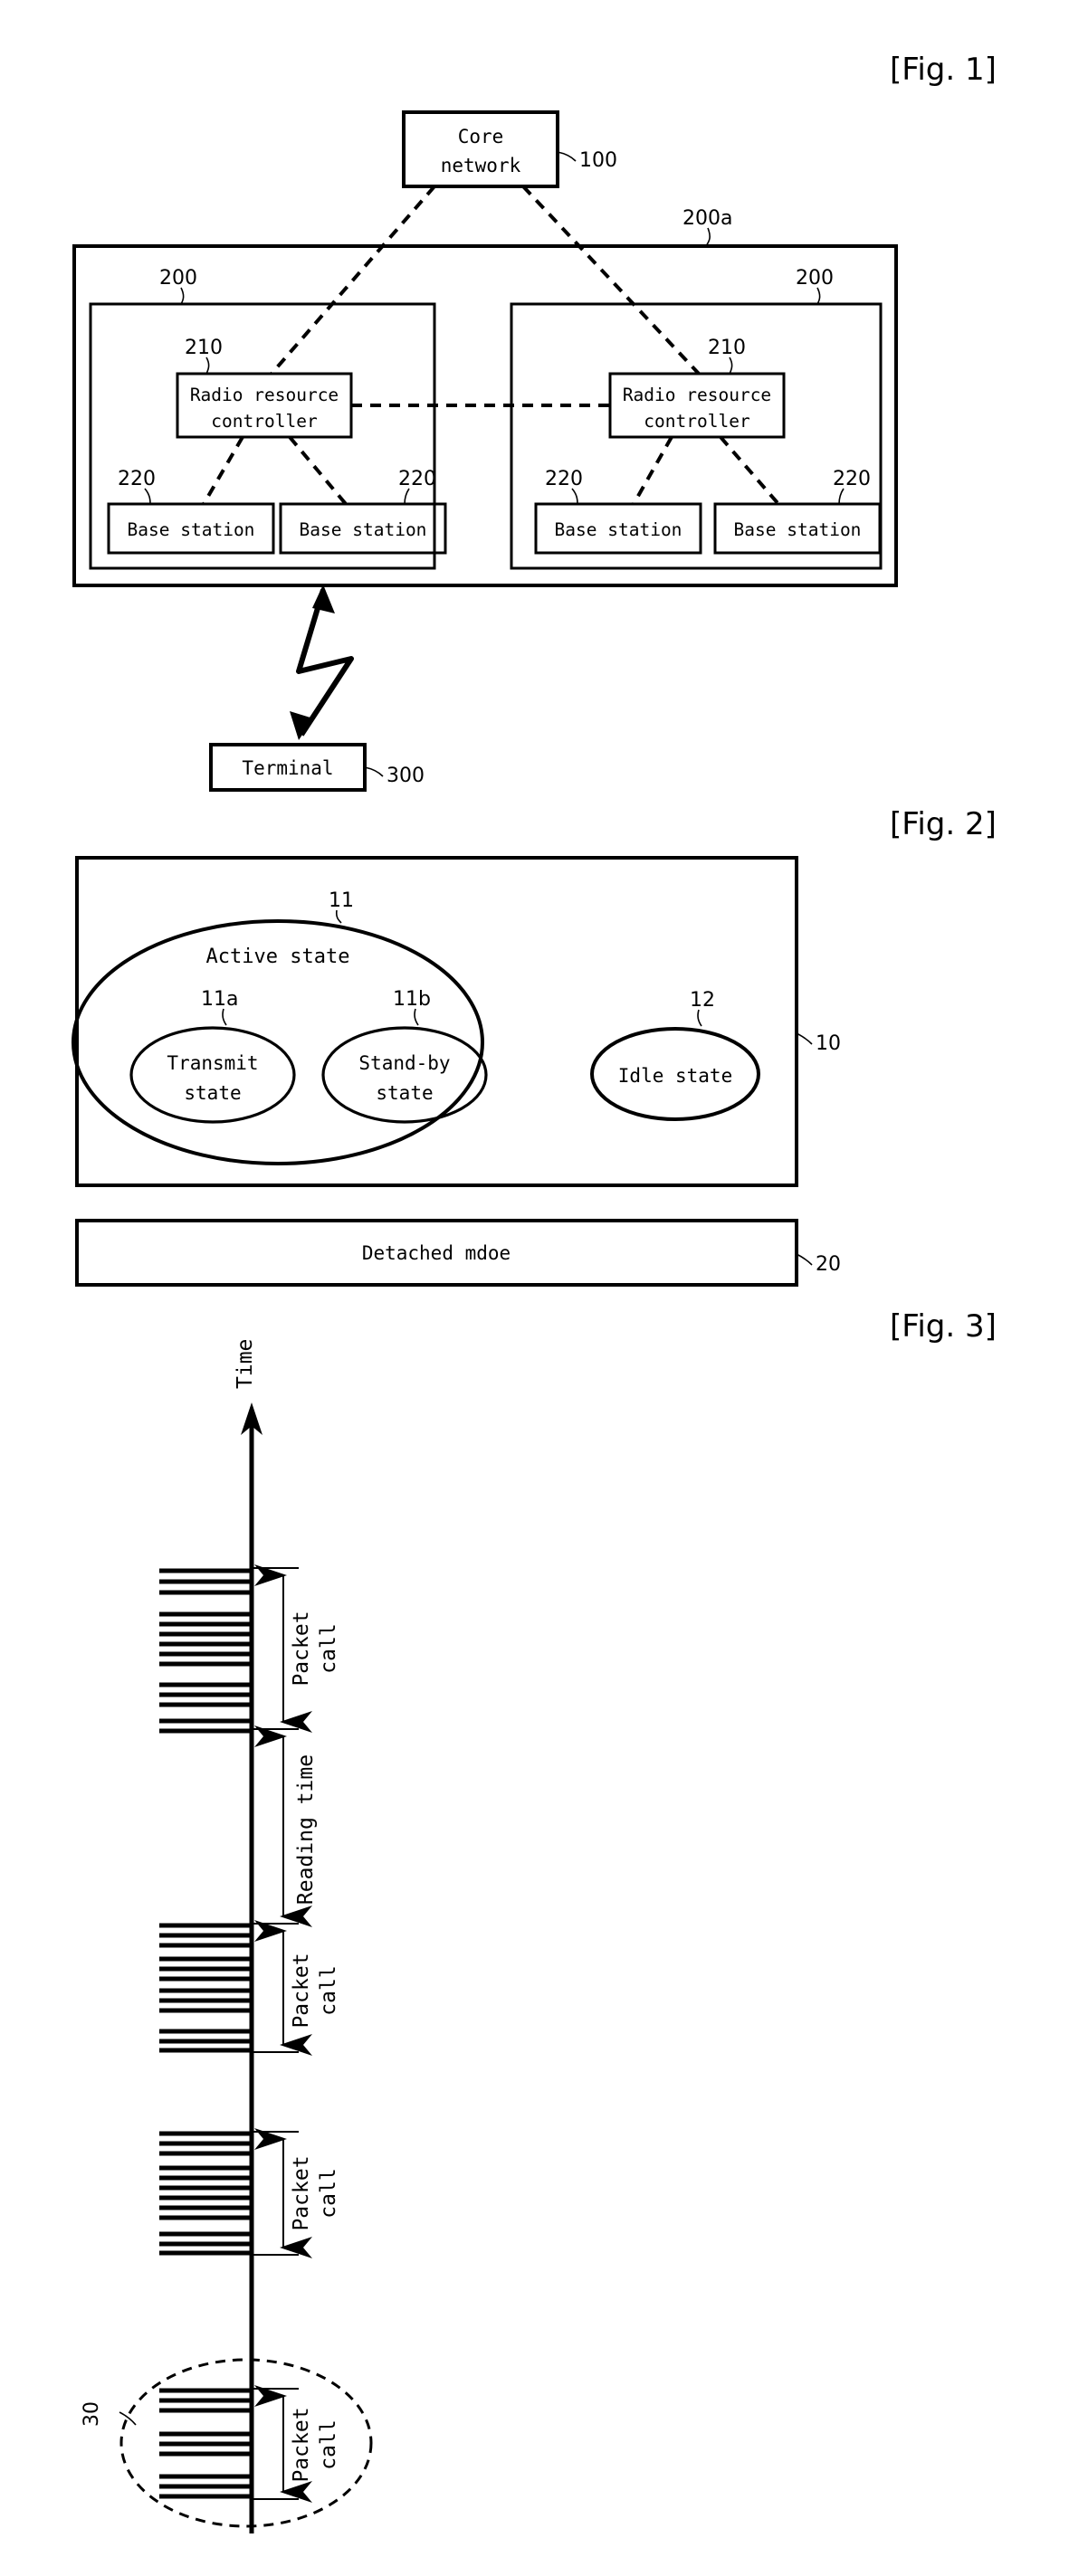  I want to click on ref-11b: 11b, so click(412, 999).